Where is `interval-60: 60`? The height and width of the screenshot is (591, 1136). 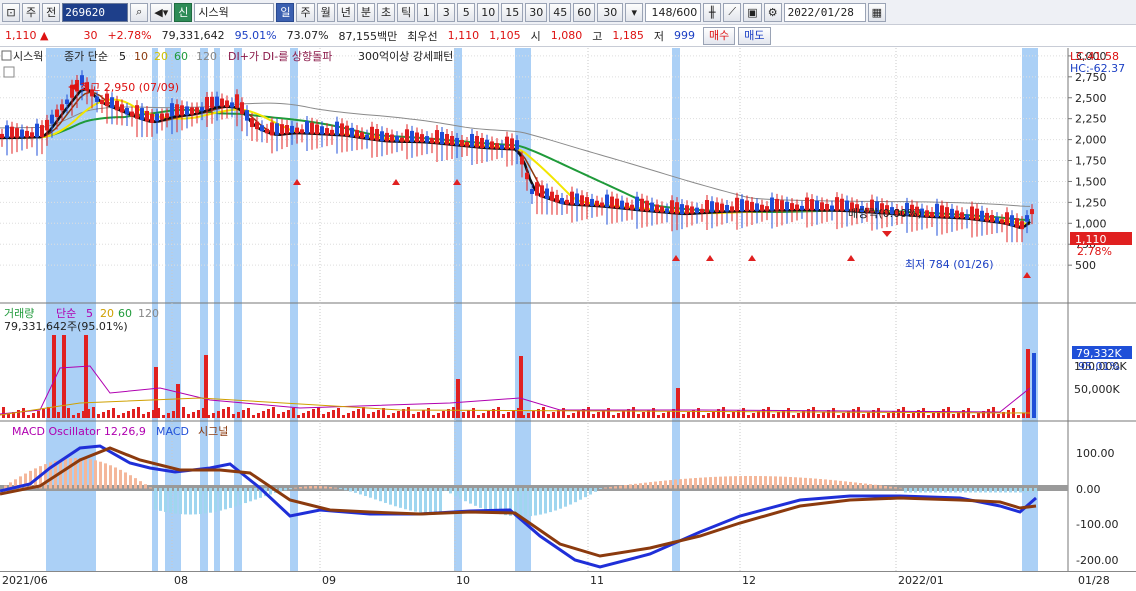 interval-60: 60 is located at coordinates (584, 12).